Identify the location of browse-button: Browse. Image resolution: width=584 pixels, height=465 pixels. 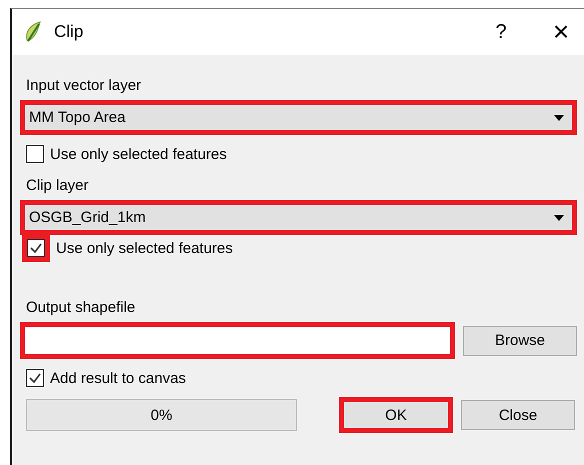
(520, 341).